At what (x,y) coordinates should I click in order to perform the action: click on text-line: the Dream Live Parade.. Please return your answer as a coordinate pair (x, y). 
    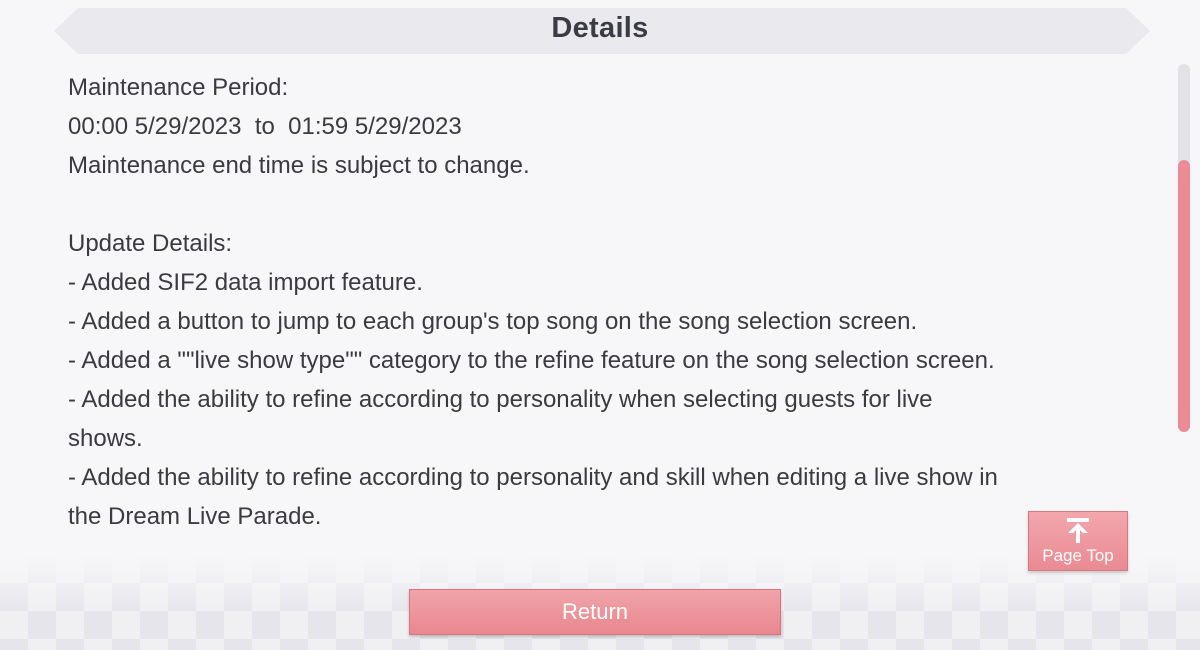
    Looking at the image, I should click on (195, 516).